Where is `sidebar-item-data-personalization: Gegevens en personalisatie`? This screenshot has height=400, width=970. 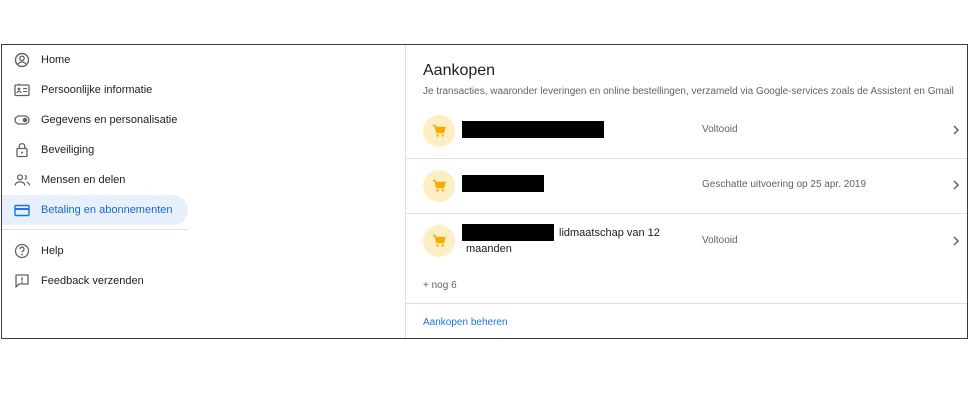
sidebar-item-data-personalization: Gegevens en personalisatie is located at coordinates (95, 120).